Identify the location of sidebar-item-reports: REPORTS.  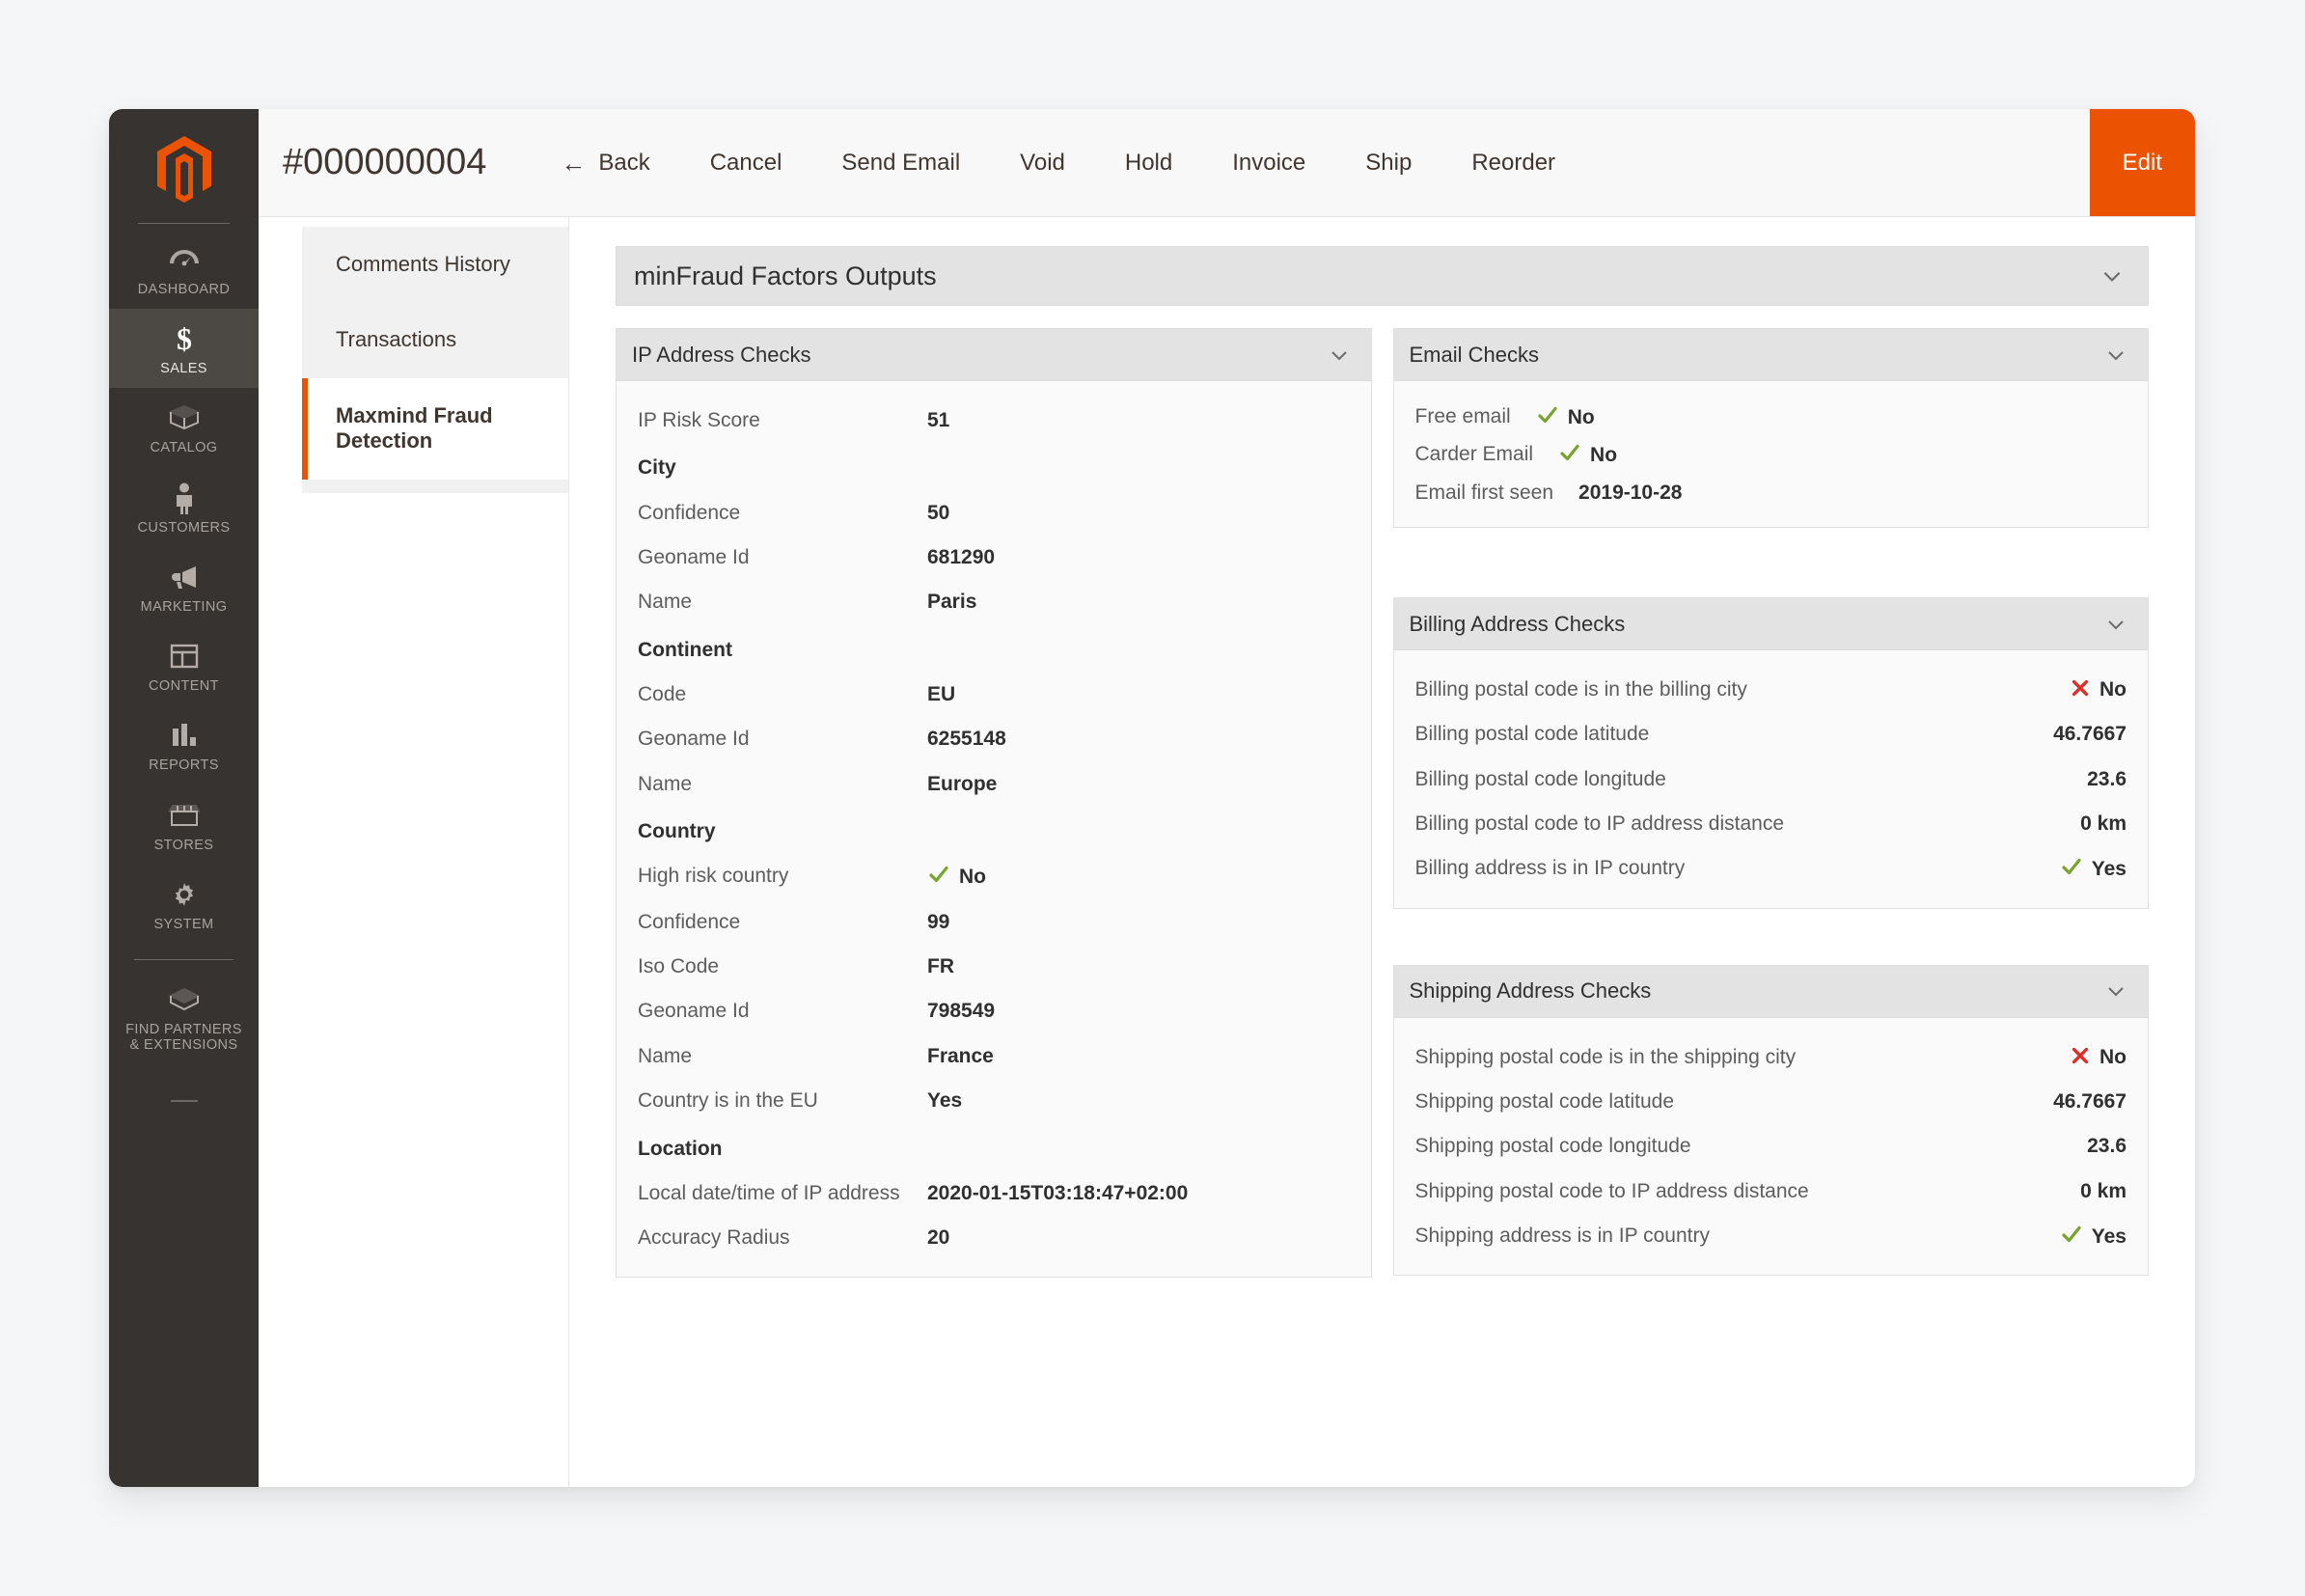
(184, 745).